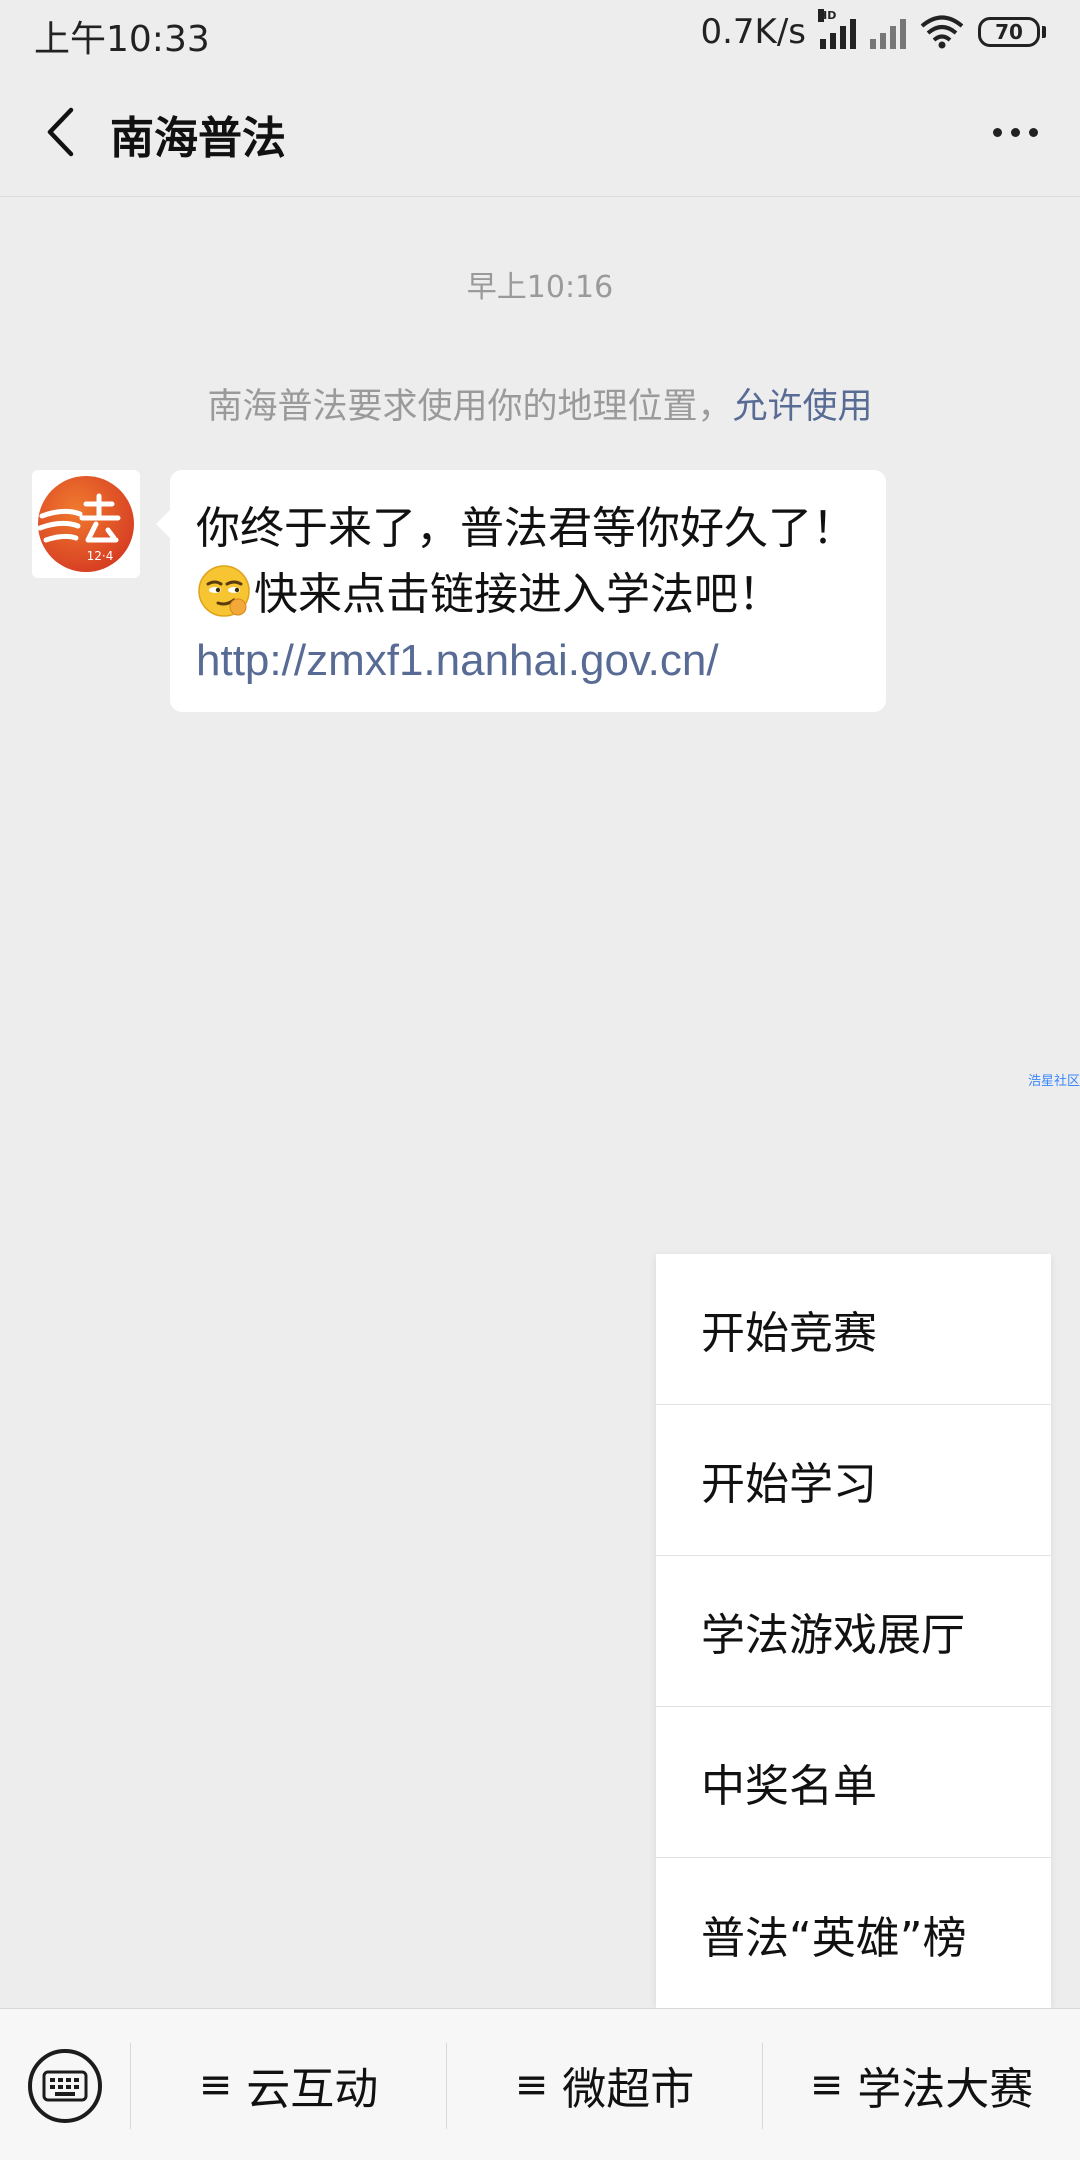 The width and height of the screenshot is (1080, 2160). I want to click on message-line-2: 快来点击链接进入学法吧！, so click(518, 594).